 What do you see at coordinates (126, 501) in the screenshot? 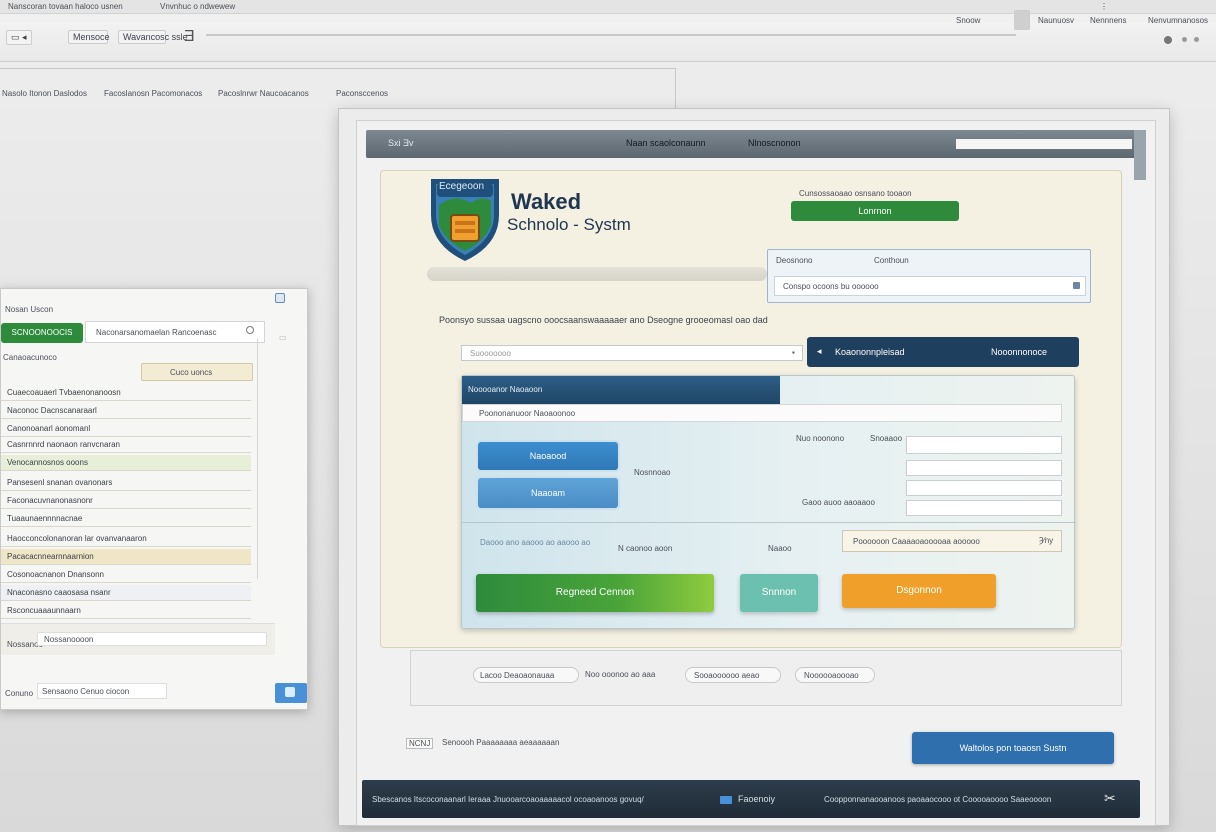
I see `side-list-item: Faconacuvnanonasnonr` at bounding box center [126, 501].